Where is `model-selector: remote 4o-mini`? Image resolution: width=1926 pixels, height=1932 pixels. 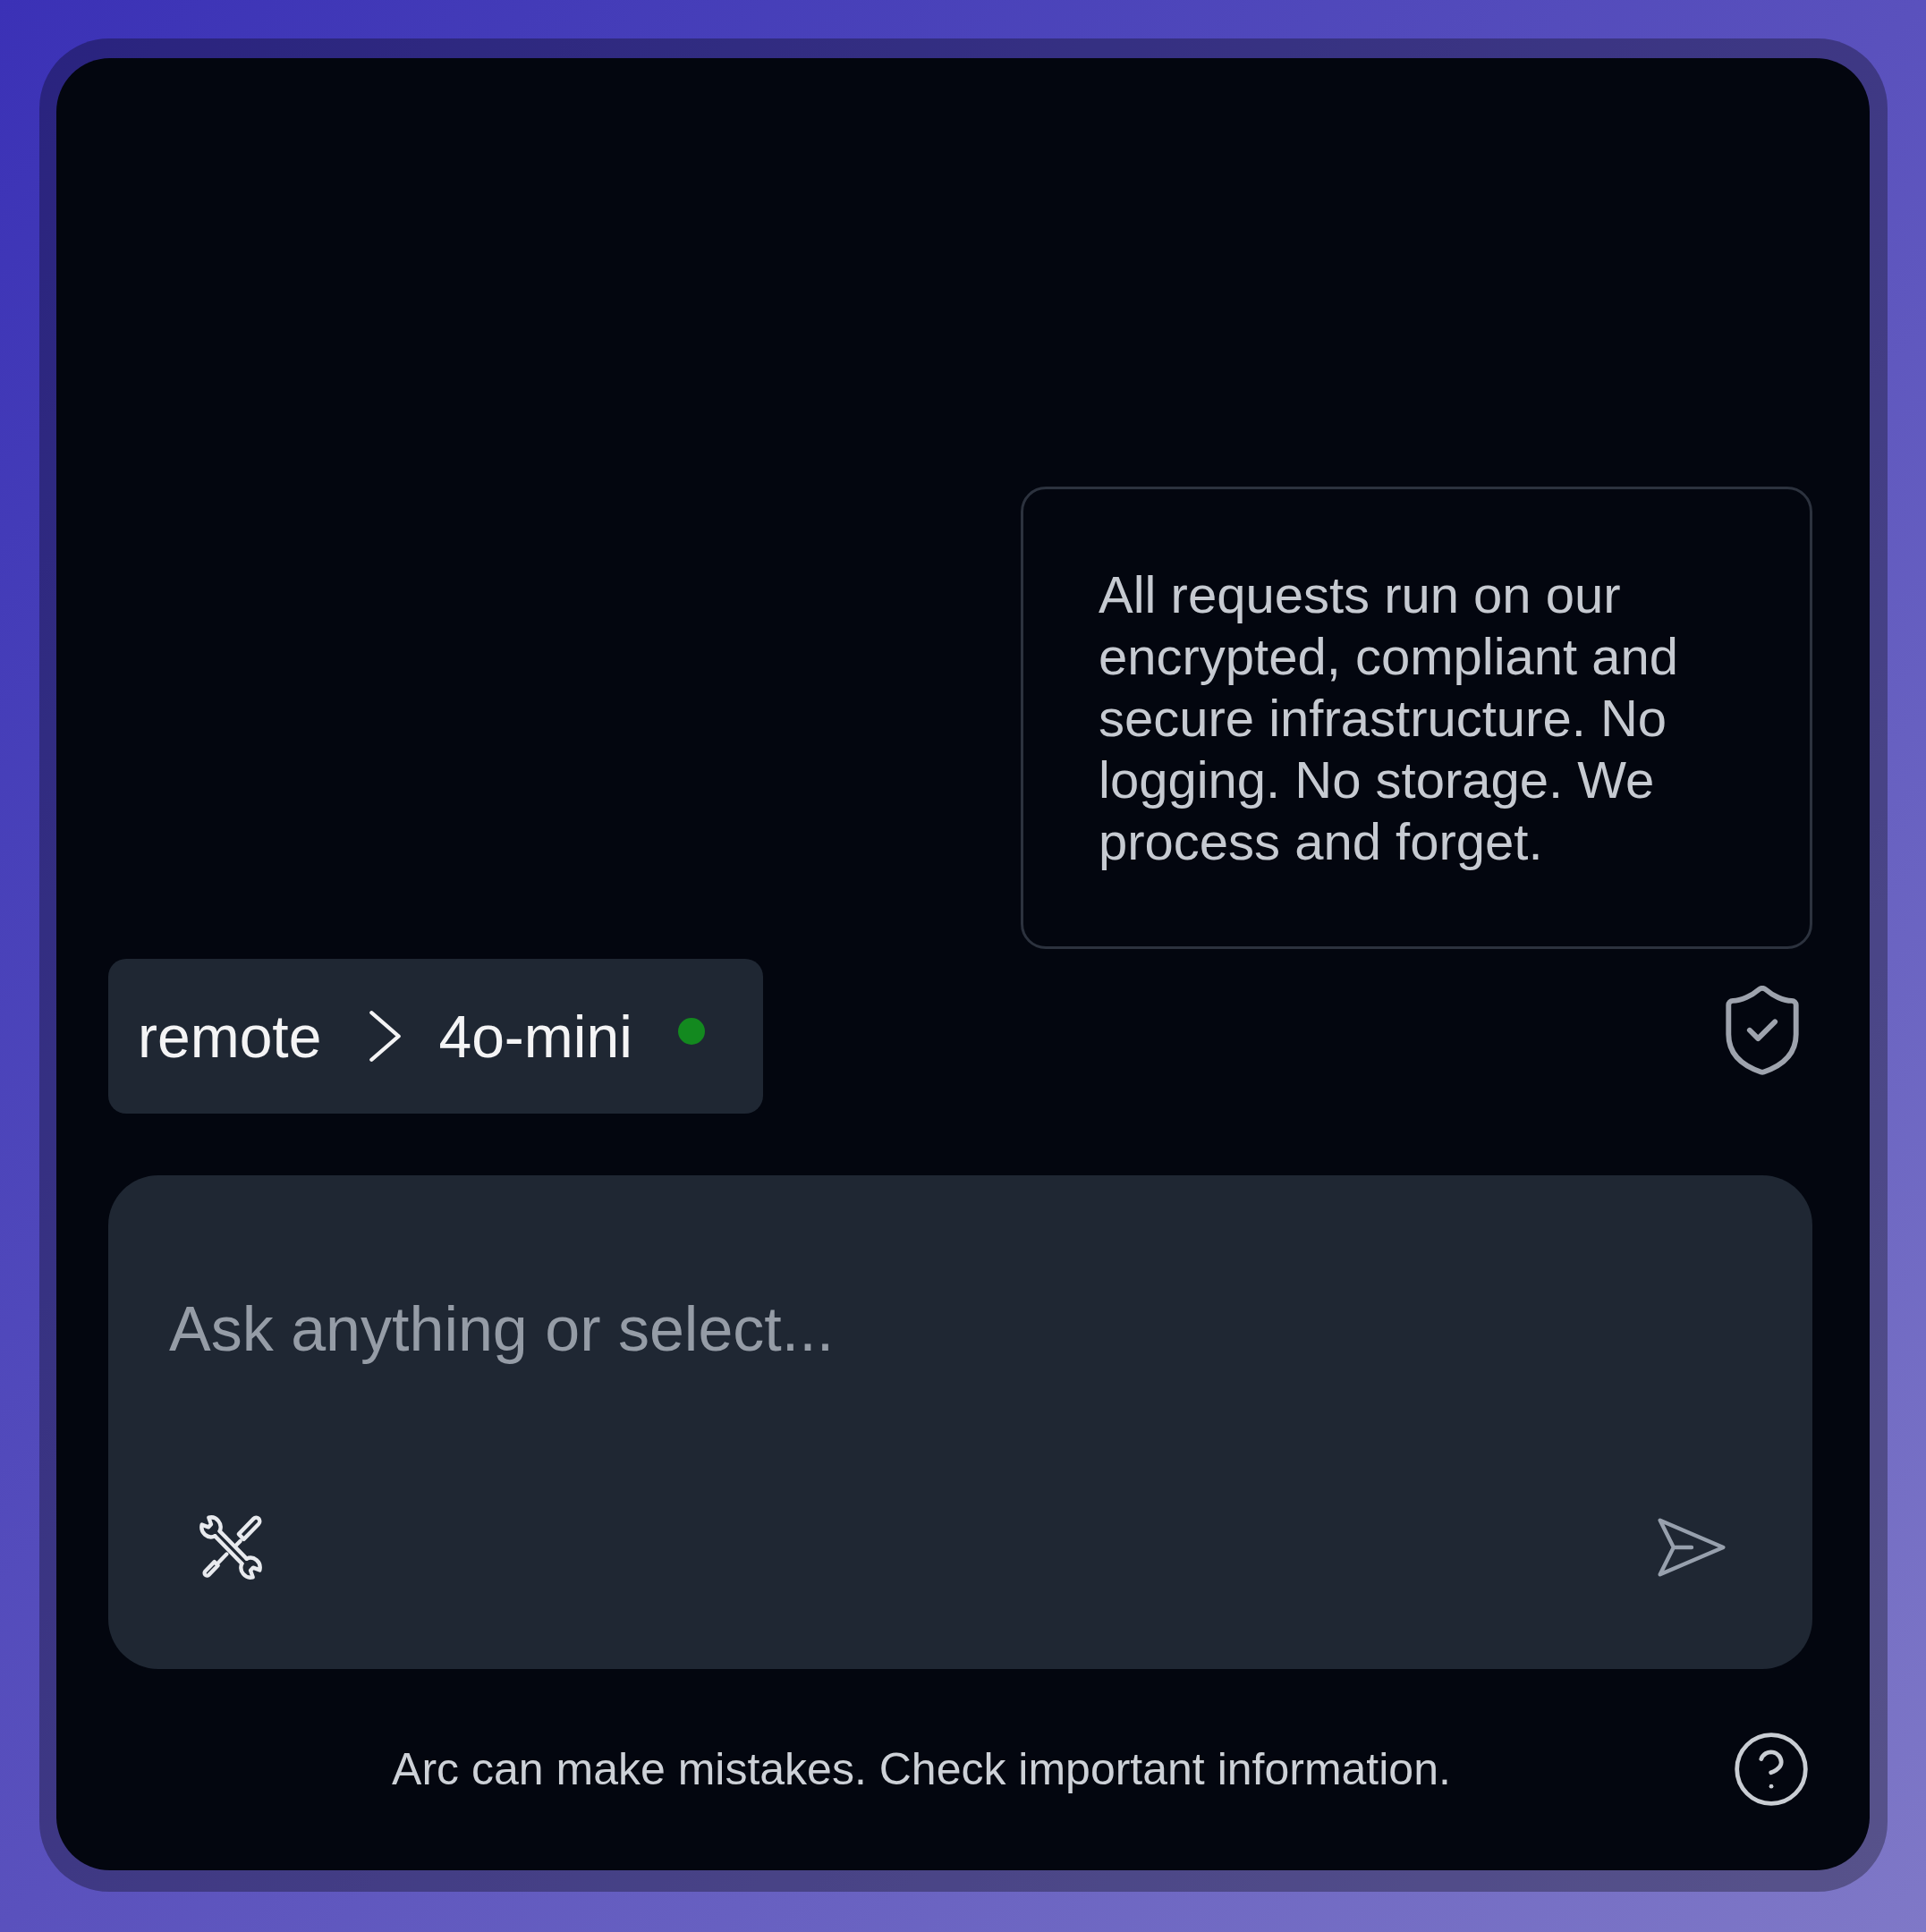
model-selector: remote 4o-mini is located at coordinates (435, 1036).